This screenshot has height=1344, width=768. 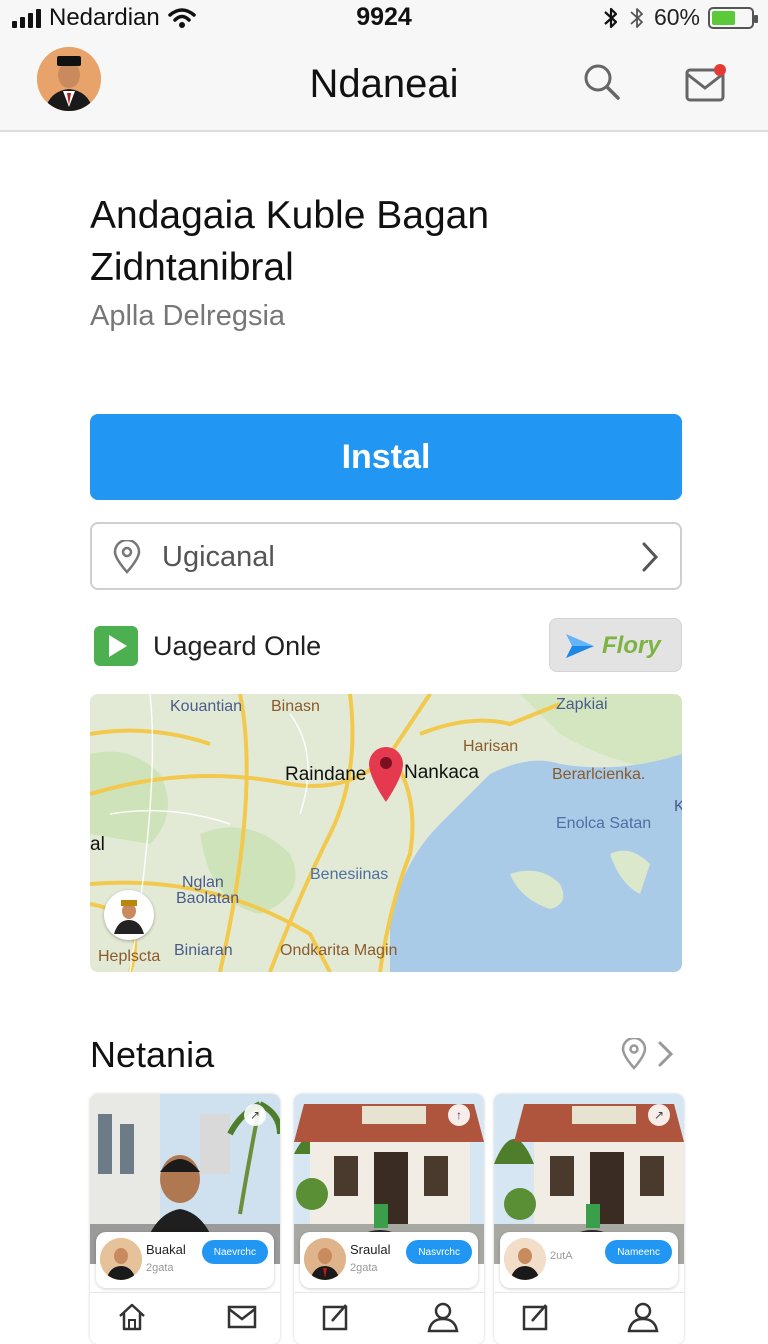 I want to click on section-title: Netania, so click(x=152, y=1054).